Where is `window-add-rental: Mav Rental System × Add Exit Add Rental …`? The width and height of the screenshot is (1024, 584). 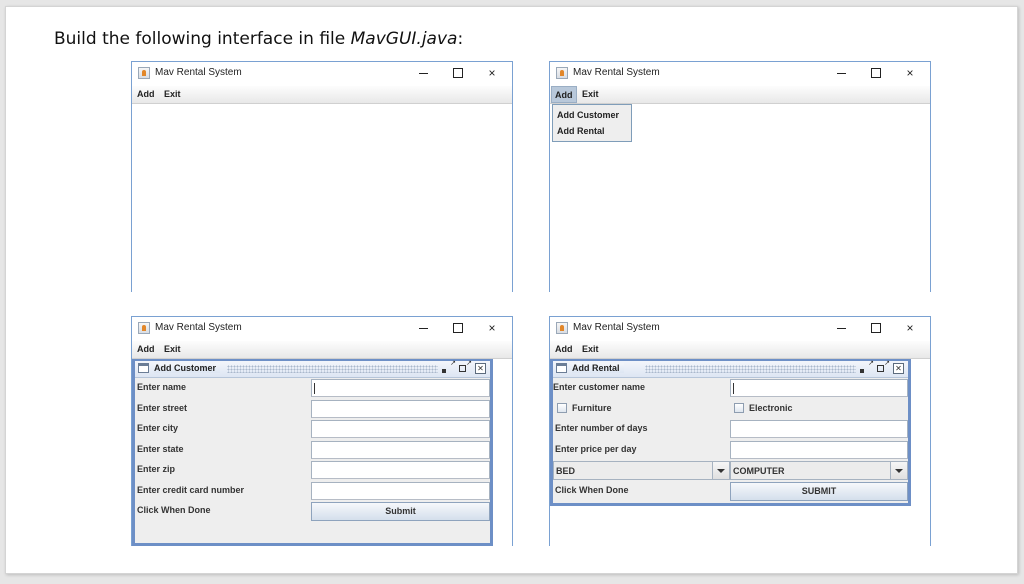
window-add-rental: Mav Rental System × Add Exit Add Rental … is located at coordinates (740, 431).